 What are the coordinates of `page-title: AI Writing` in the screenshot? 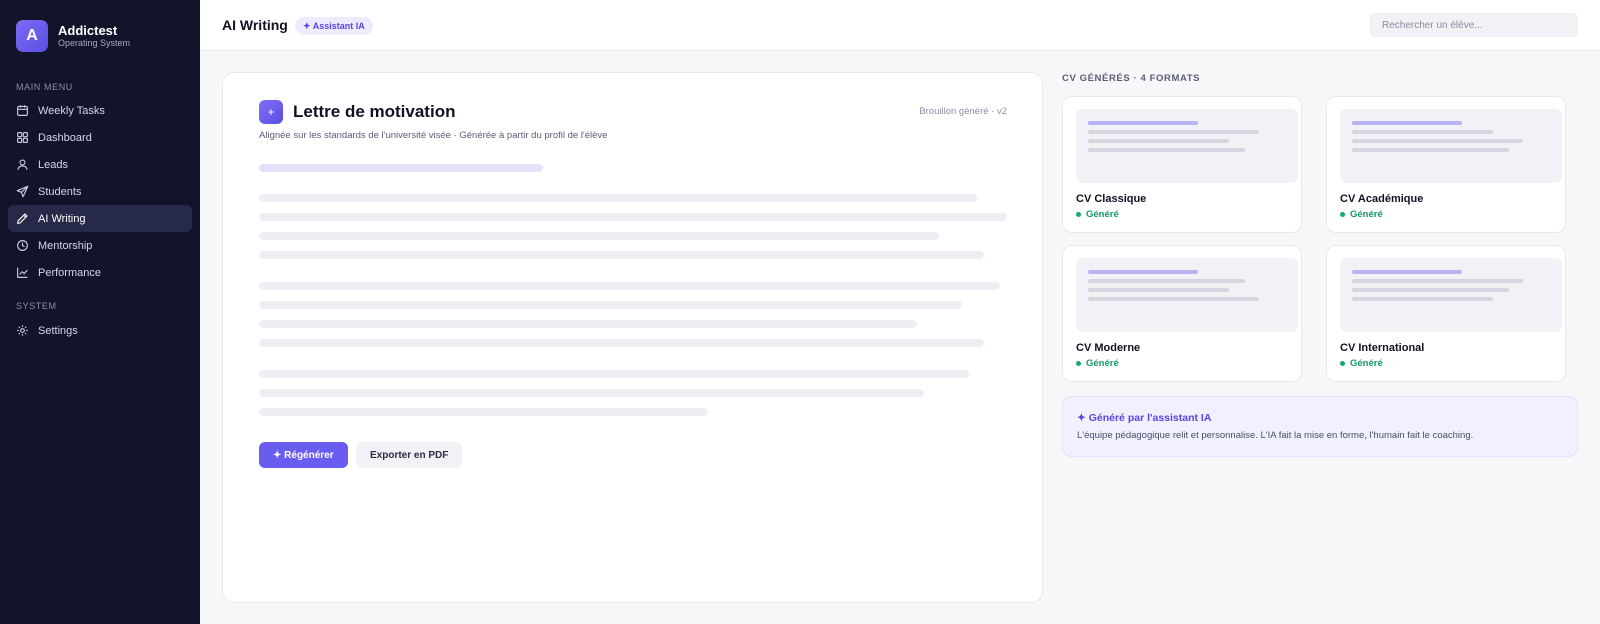 It's located at (255, 25).